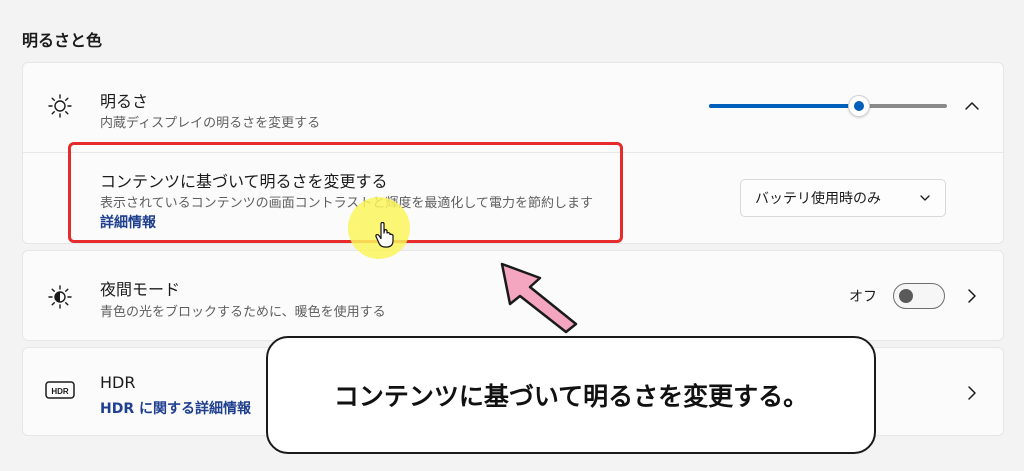  I want to click on hdr-icon: HDR, so click(60, 390).